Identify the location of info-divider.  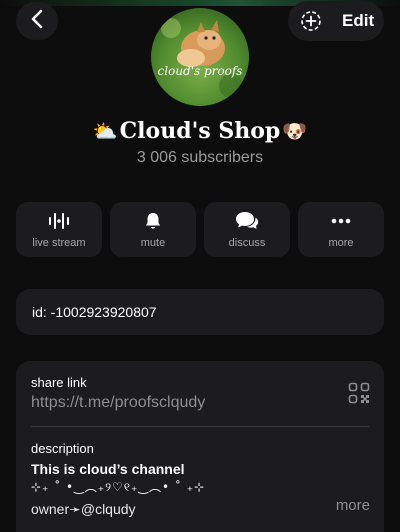
(200, 426).